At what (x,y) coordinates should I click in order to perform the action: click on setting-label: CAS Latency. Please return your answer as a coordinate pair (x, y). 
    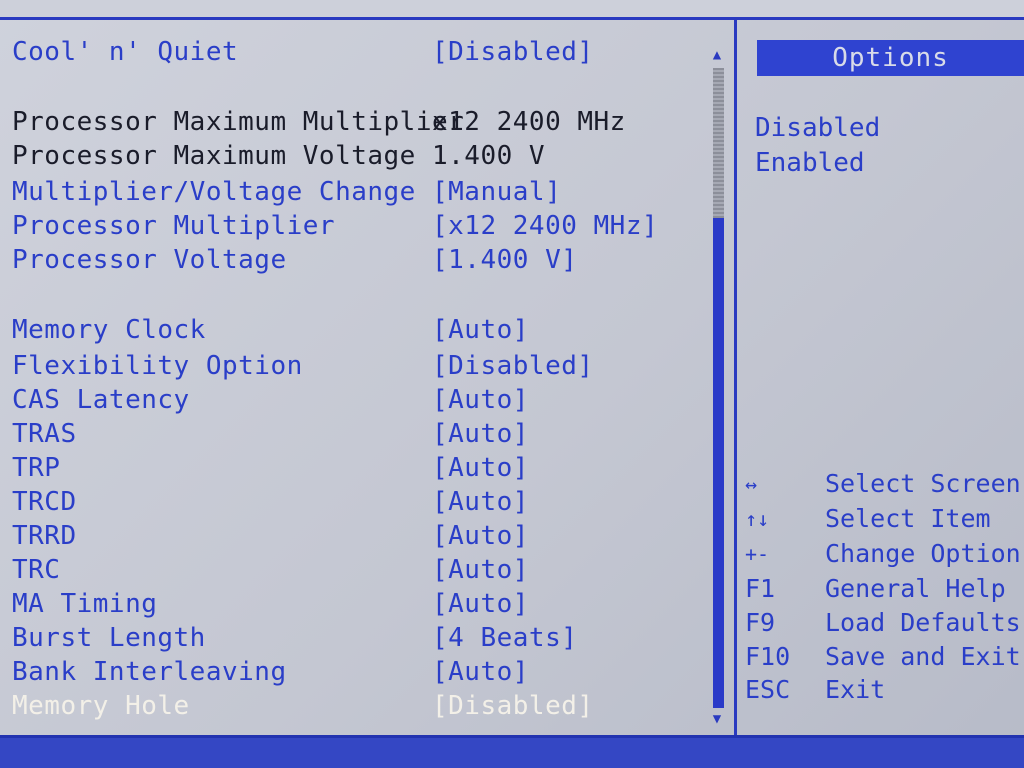
    Looking at the image, I should click on (101, 400).